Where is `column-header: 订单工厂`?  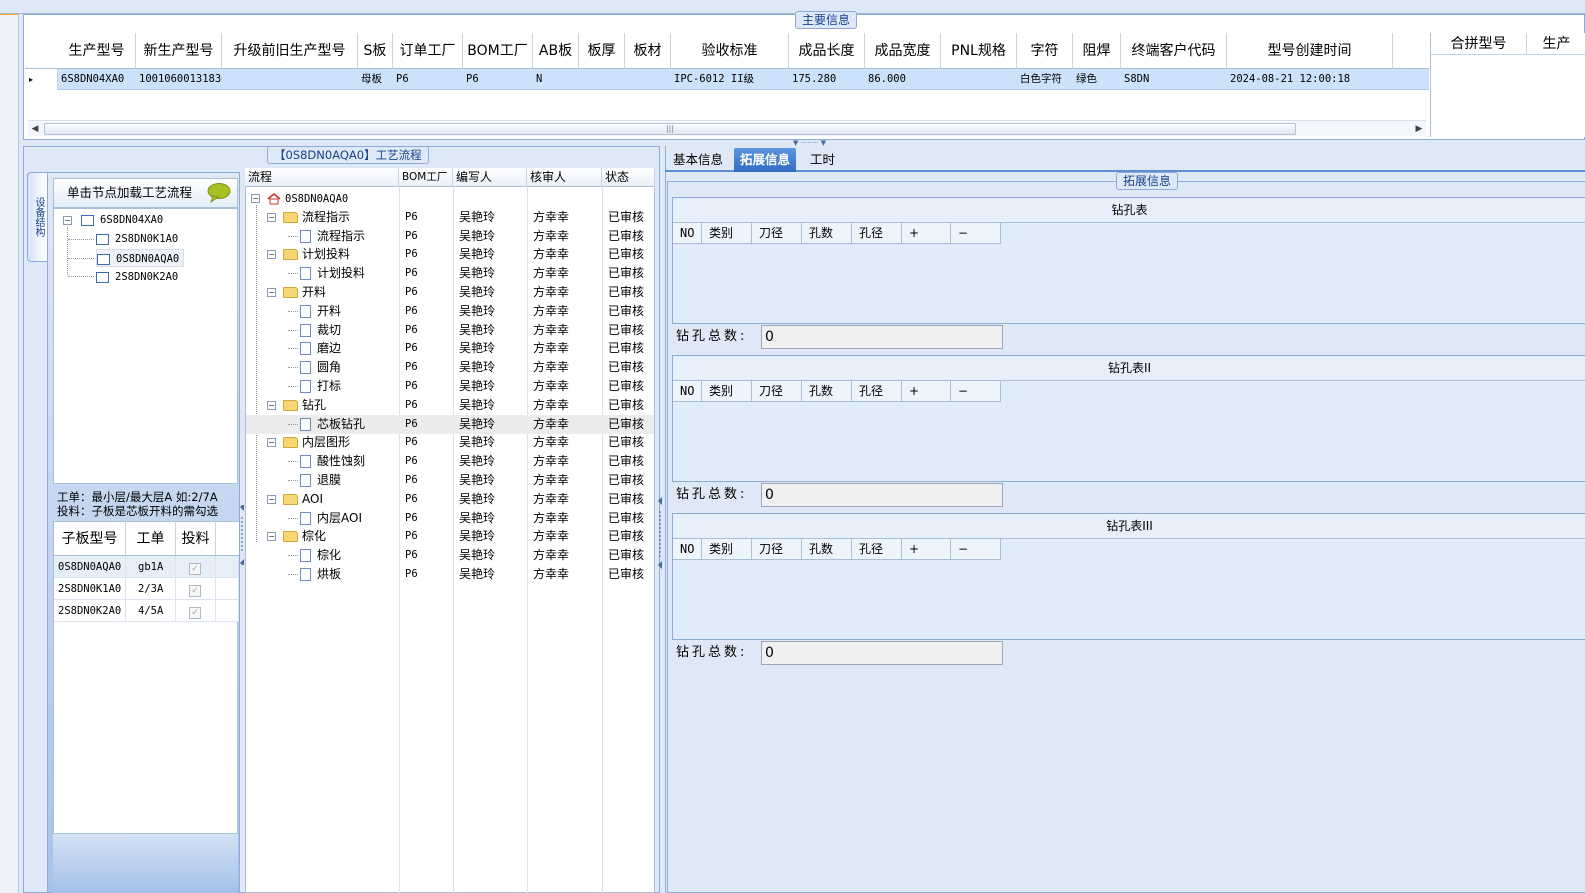
column-header: 订单工厂 is located at coordinates (428, 51).